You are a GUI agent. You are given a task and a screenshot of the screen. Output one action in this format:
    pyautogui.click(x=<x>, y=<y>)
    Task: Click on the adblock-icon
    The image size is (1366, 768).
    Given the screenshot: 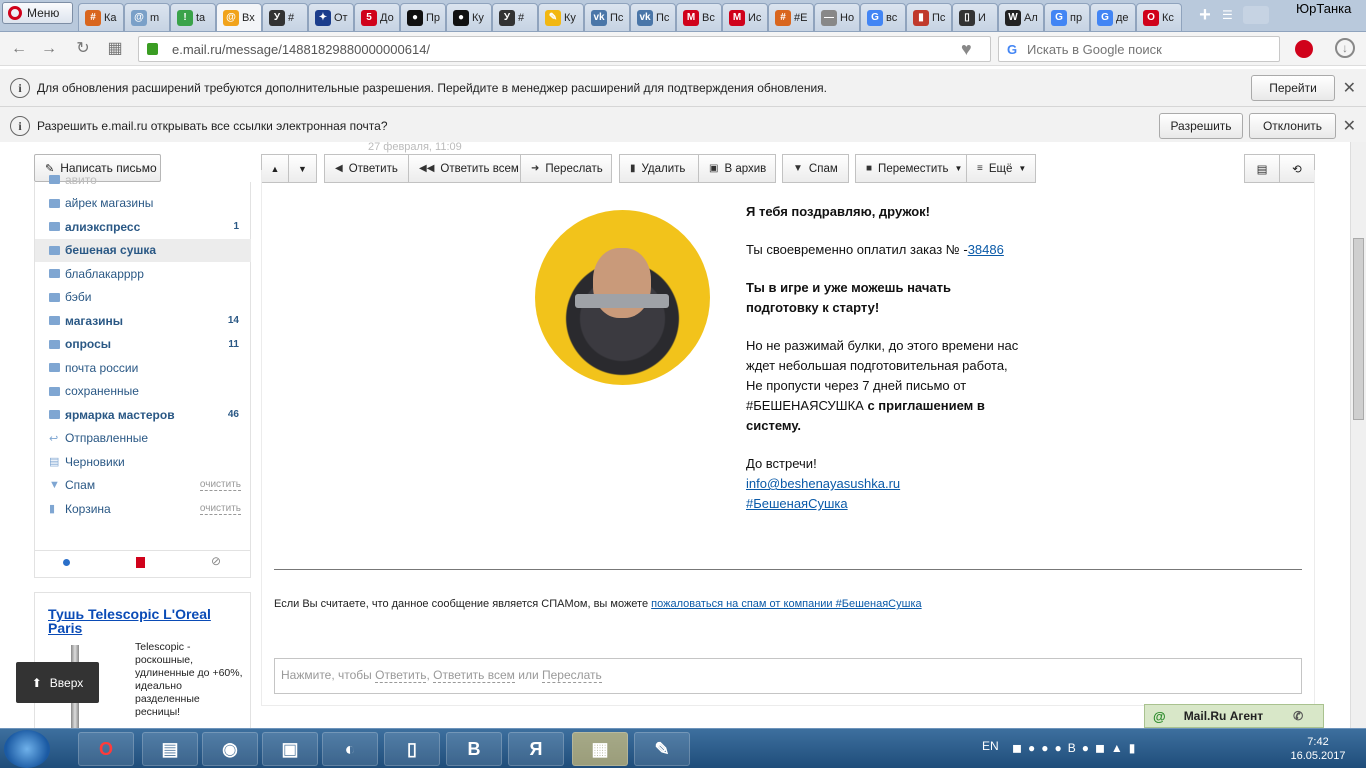 What is the action you would take?
    pyautogui.click(x=1304, y=49)
    